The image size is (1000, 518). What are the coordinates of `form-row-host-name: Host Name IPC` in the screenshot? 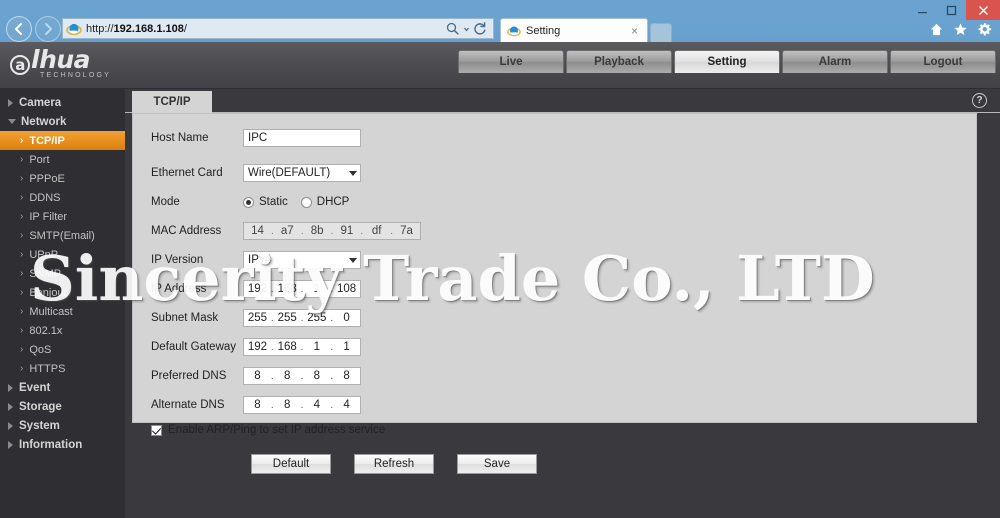 It's located at (344, 138).